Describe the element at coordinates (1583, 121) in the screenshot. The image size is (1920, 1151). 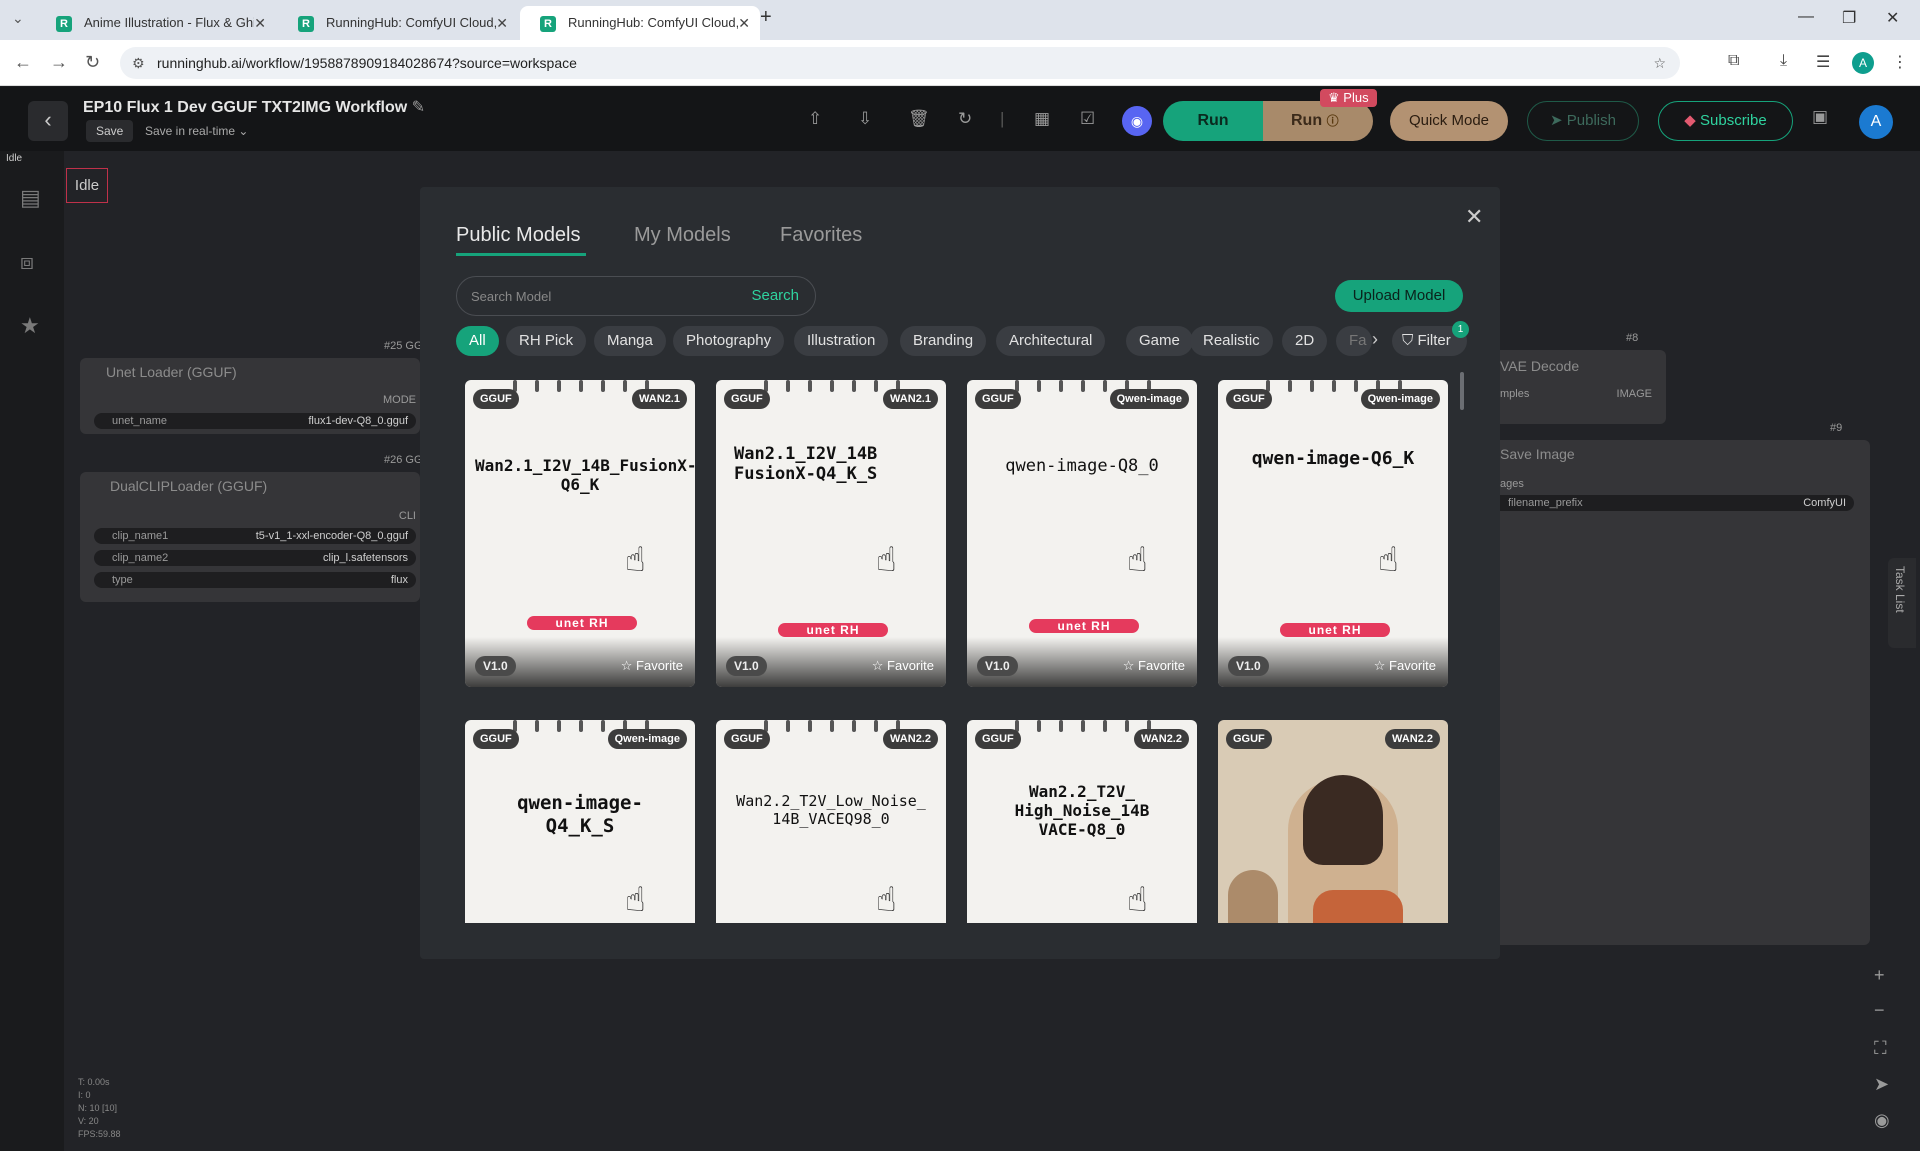
I see `publish-button: ➤ Publish` at that location.